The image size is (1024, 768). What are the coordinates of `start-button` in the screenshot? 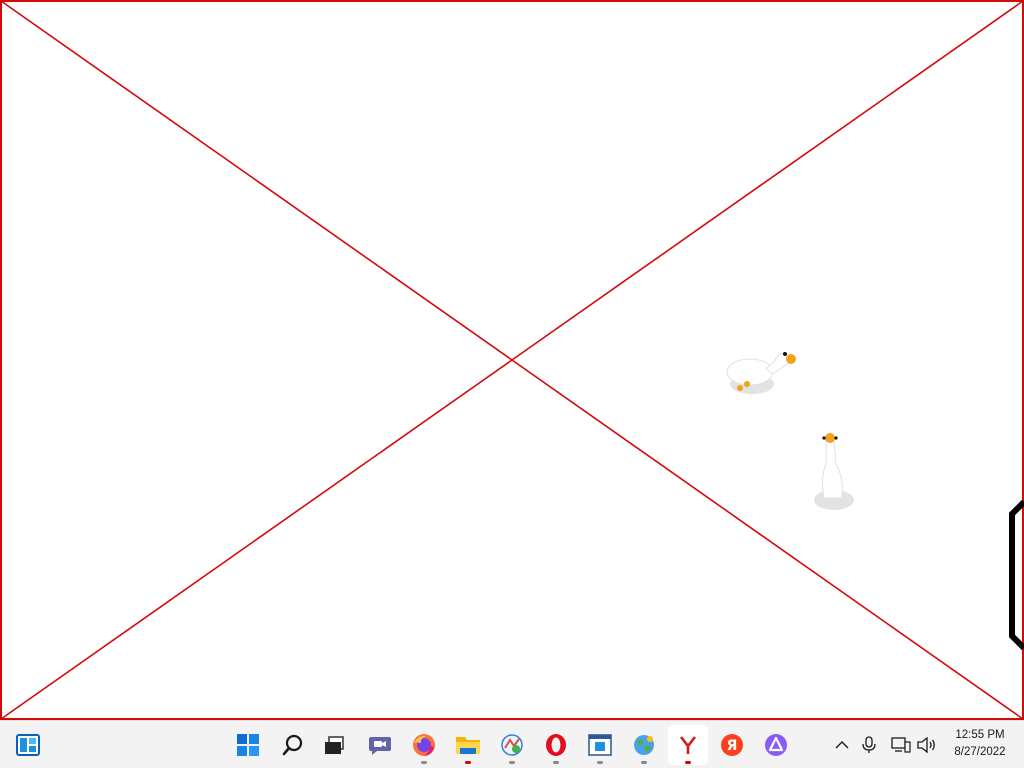 It's located at (248, 745).